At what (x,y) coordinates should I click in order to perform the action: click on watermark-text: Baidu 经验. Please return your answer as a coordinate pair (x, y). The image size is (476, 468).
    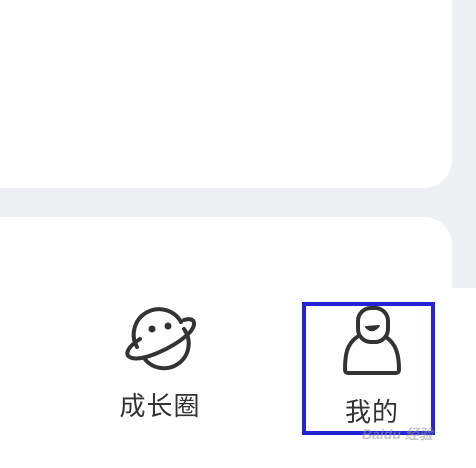
    Looking at the image, I should click on (397, 434).